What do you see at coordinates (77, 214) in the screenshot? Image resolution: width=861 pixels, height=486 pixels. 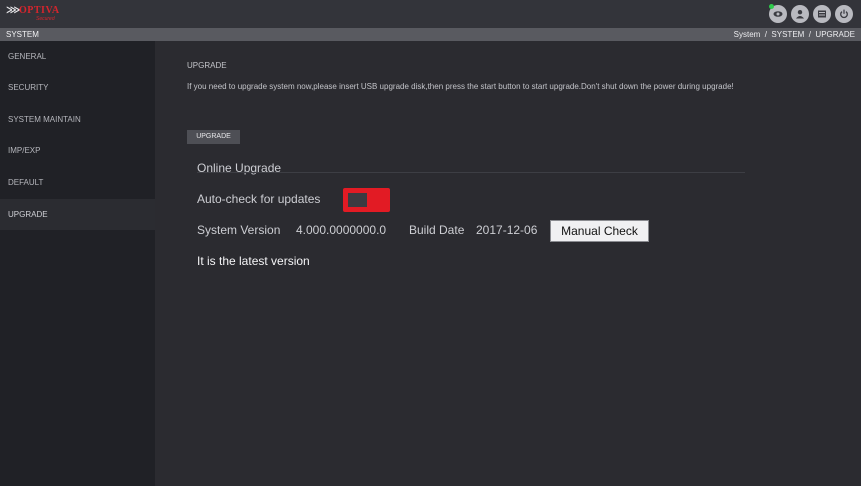 I see `sidebar-item-upgrade: UPGRADE` at bounding box center [77, 214].